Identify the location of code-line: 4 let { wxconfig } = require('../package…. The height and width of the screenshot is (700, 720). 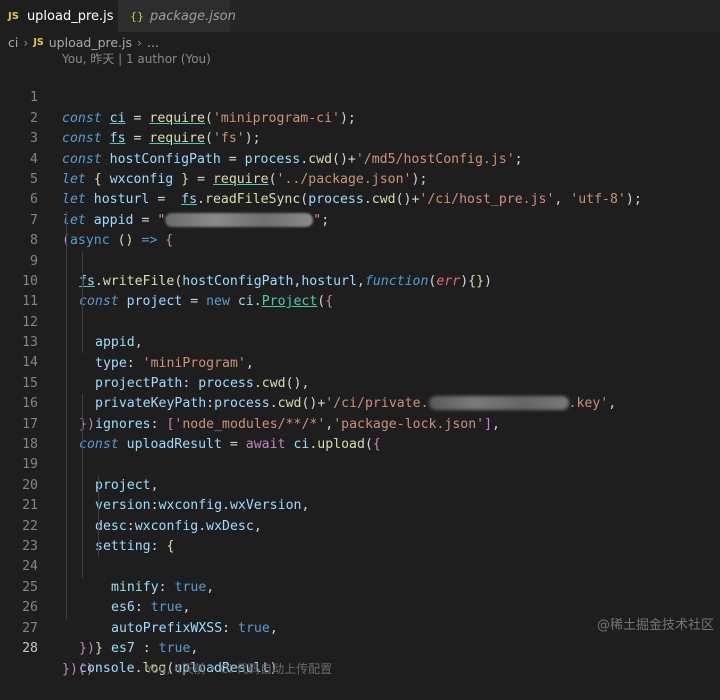
(360, 158).